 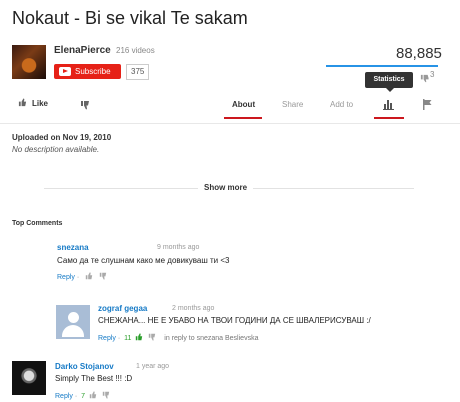 What do you see at coordinates (65, 71) in the screenshot?
I see `youtube-play-icon` at bounding box center [65, 71].